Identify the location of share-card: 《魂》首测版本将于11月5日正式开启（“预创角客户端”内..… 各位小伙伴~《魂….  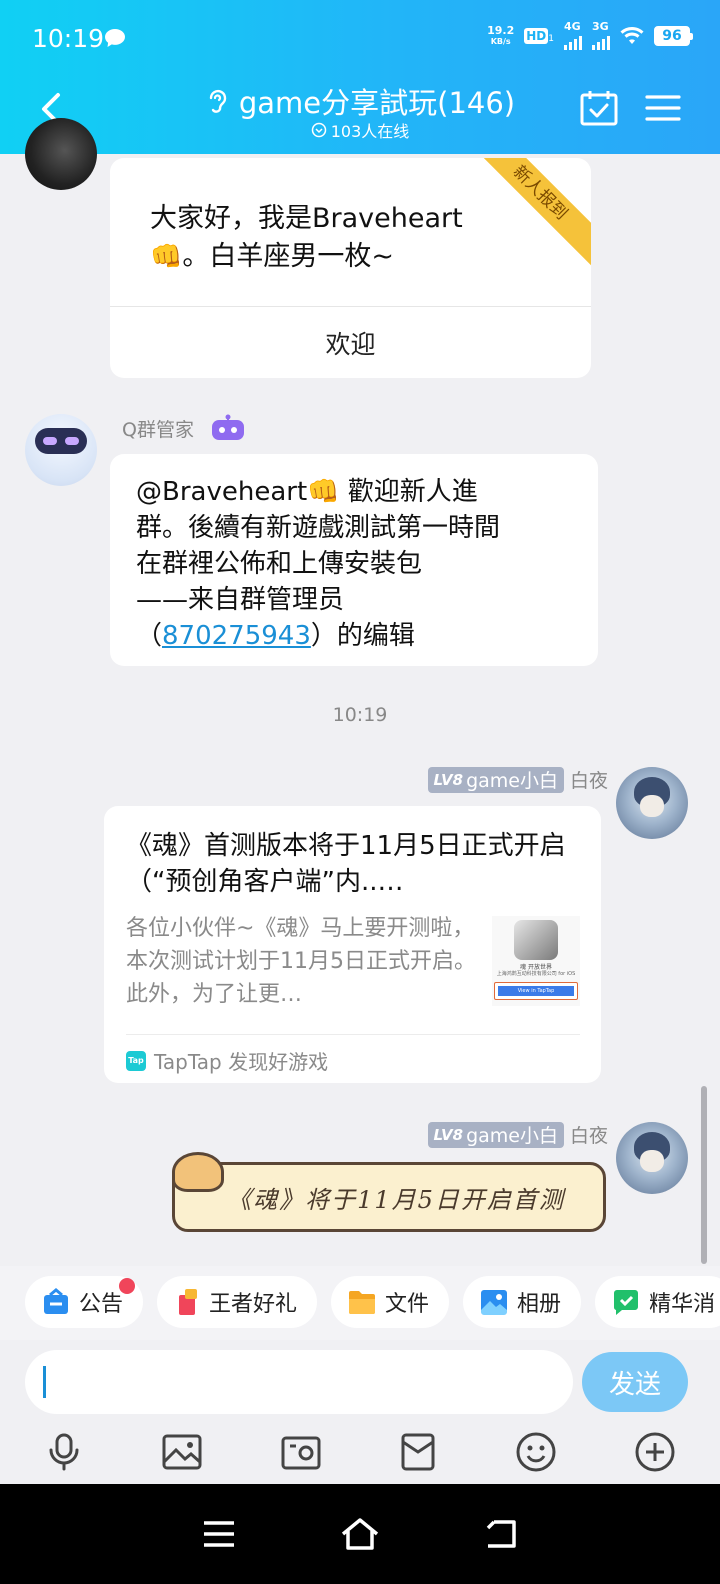
(352, 944).